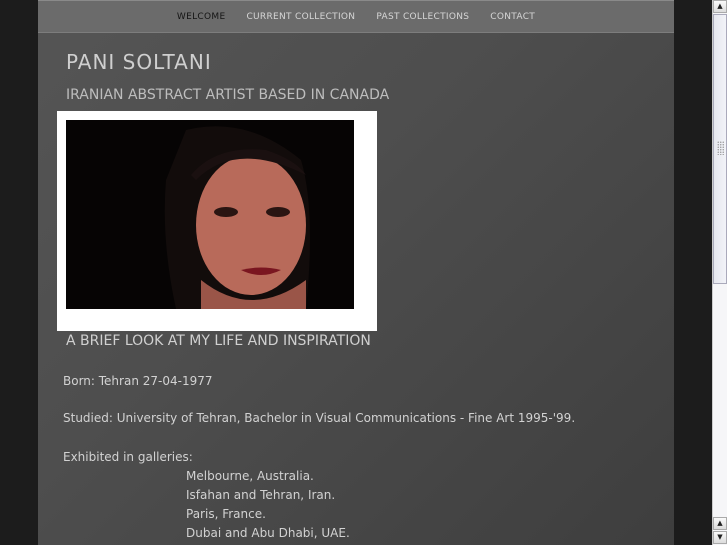 This screenshot has width=727, height=545. Describe the element at coordinates (250, 476) in the screenshot. I see `gallery-item: Melbourne, Australia.` at that location.